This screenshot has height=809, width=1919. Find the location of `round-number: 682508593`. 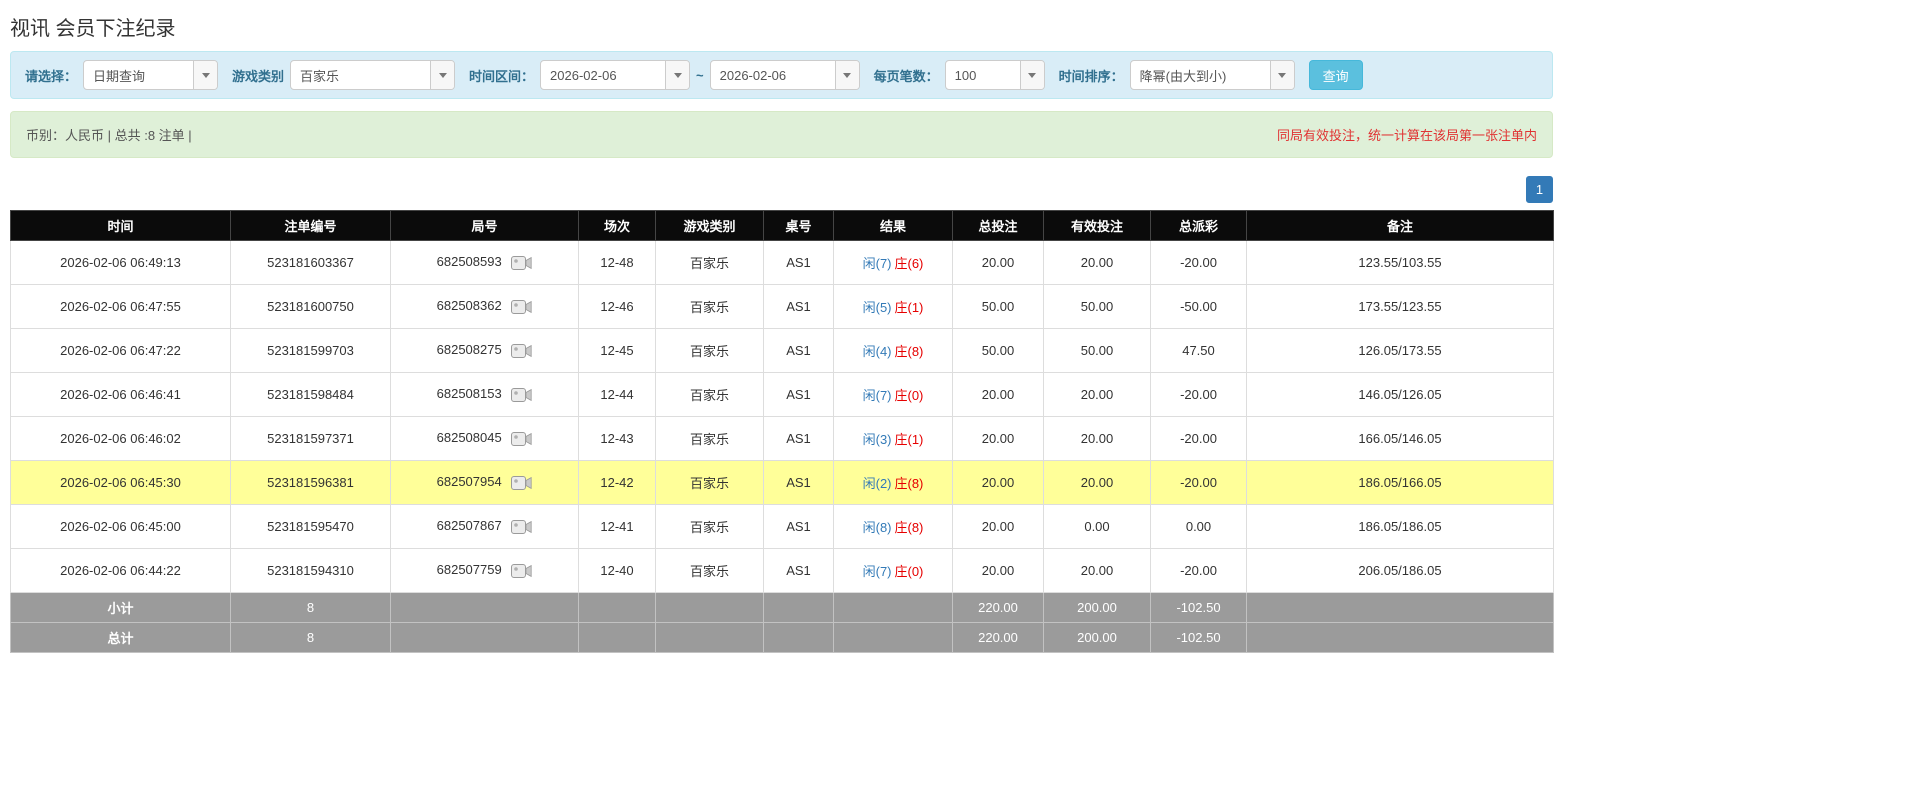

round-number: 682508593 is located at coordinates (469, 262).